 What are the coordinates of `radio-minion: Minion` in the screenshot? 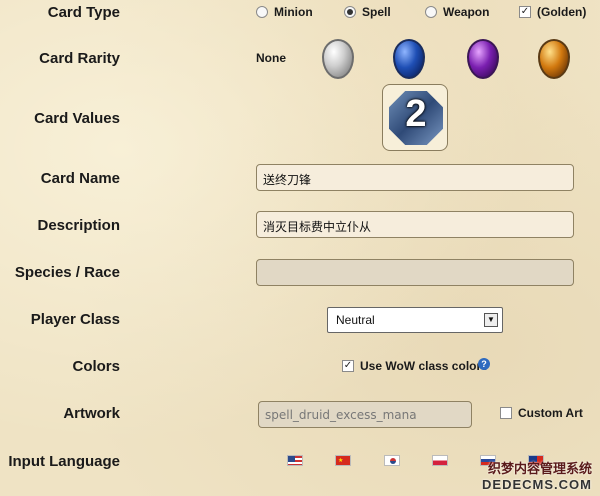 It's located at (284, 12).